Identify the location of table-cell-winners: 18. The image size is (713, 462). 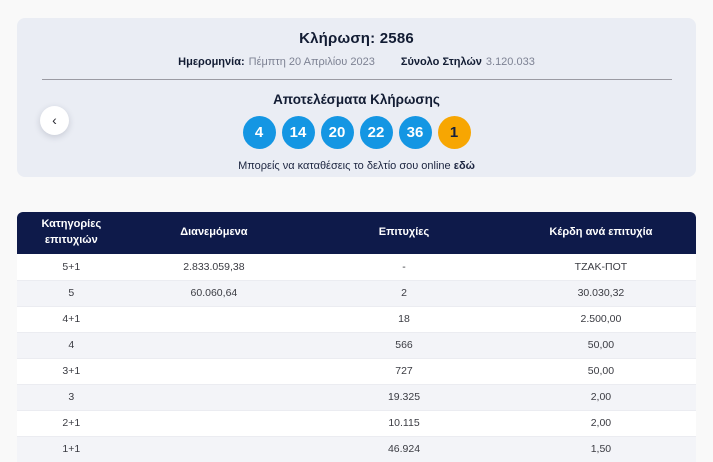
(404, 318).